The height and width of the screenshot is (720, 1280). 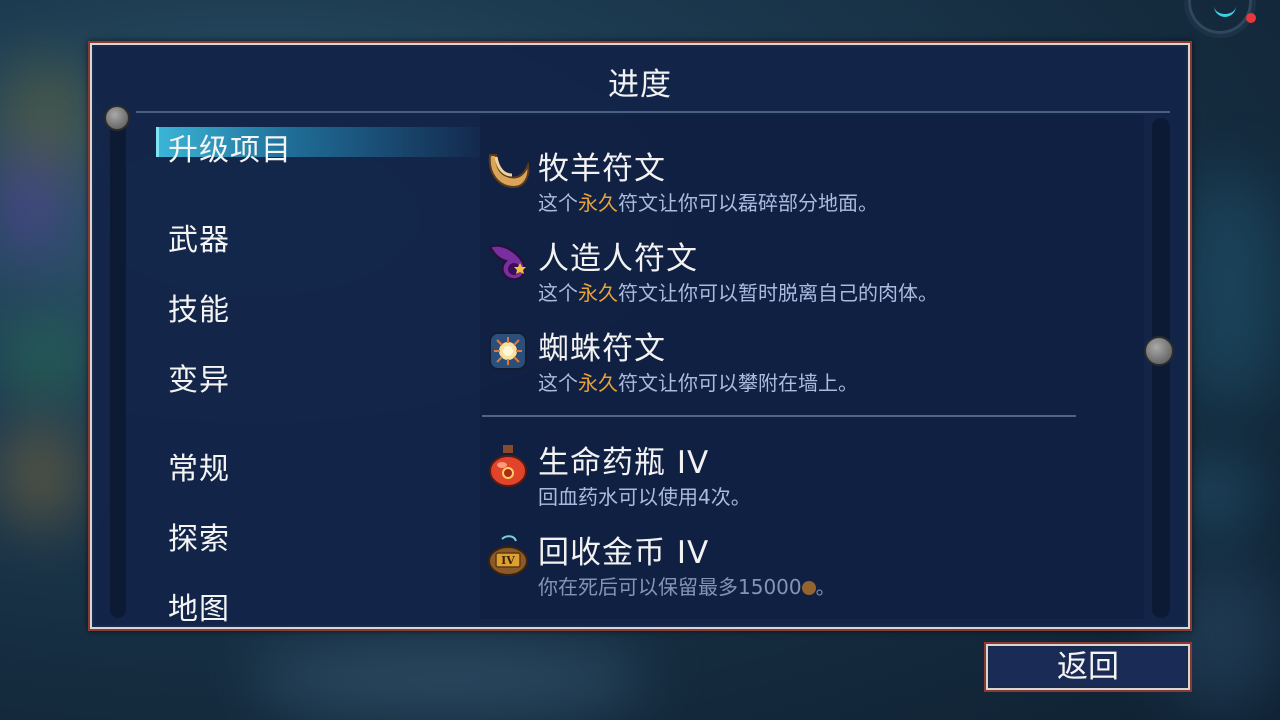 What do you see at coordinates (230, 147) in the screenshot?
I see `category-upgrades: 升级项目` at bounding box center [230, 147].